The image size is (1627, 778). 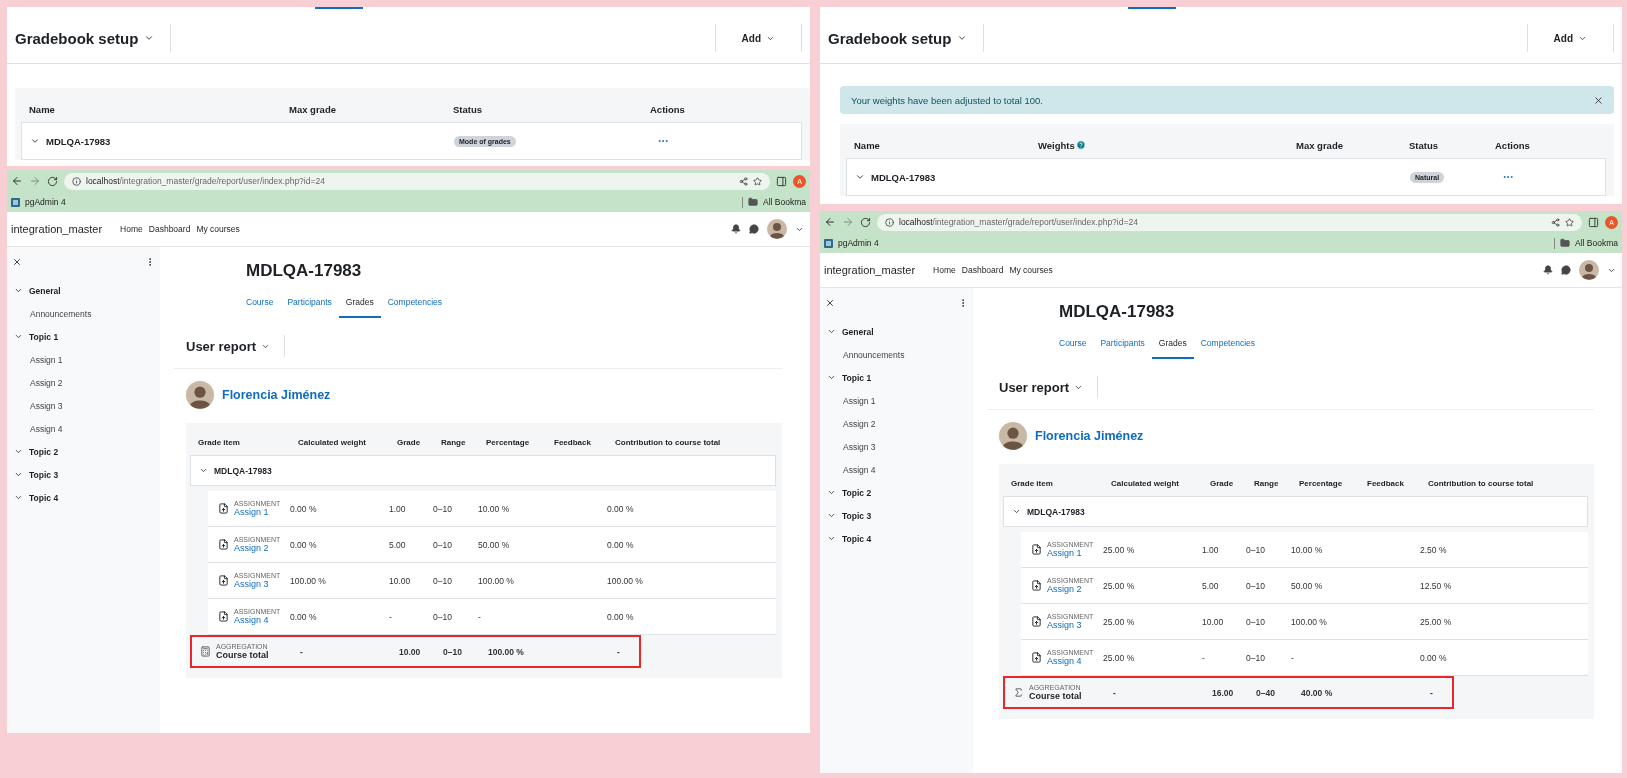 What do you see at coordinates (1080, 145) in the screenshot?
I see `help-icon` at bounding box center [1080, 145].